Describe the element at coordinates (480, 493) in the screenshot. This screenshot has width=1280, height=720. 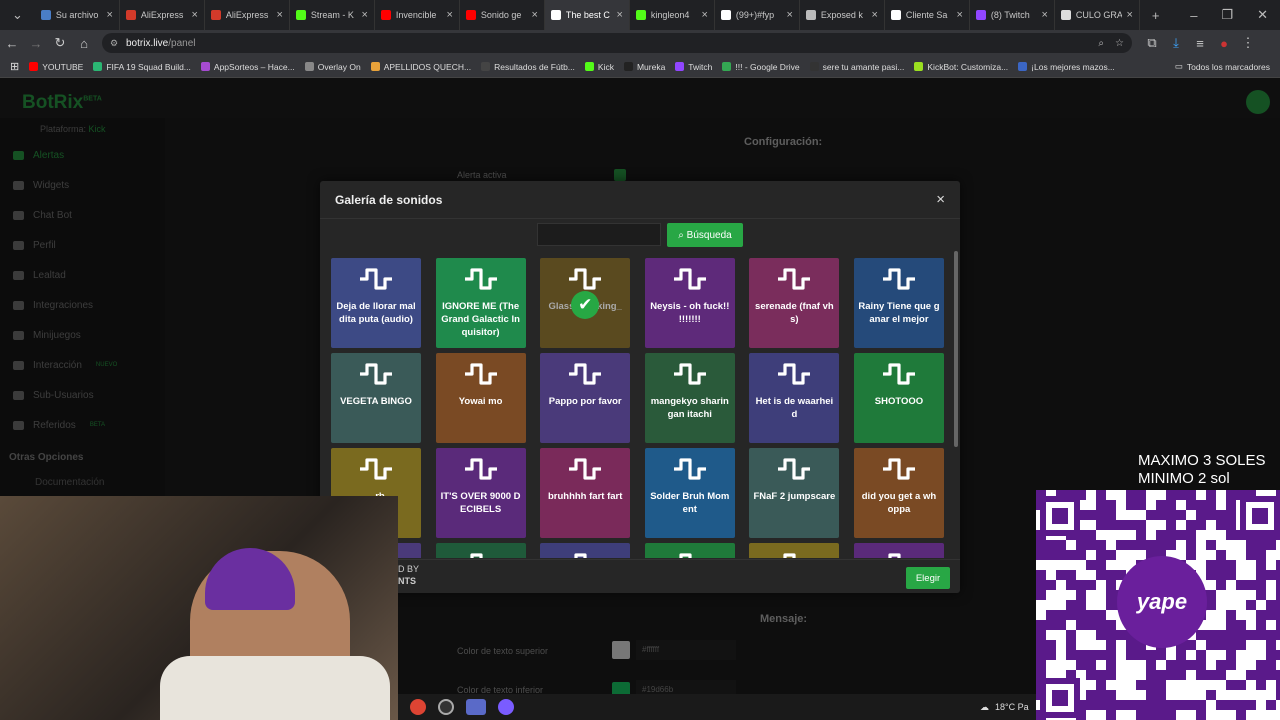
I see `sound-card: IT'S OVER 9000 D ECIBELS` at that location.